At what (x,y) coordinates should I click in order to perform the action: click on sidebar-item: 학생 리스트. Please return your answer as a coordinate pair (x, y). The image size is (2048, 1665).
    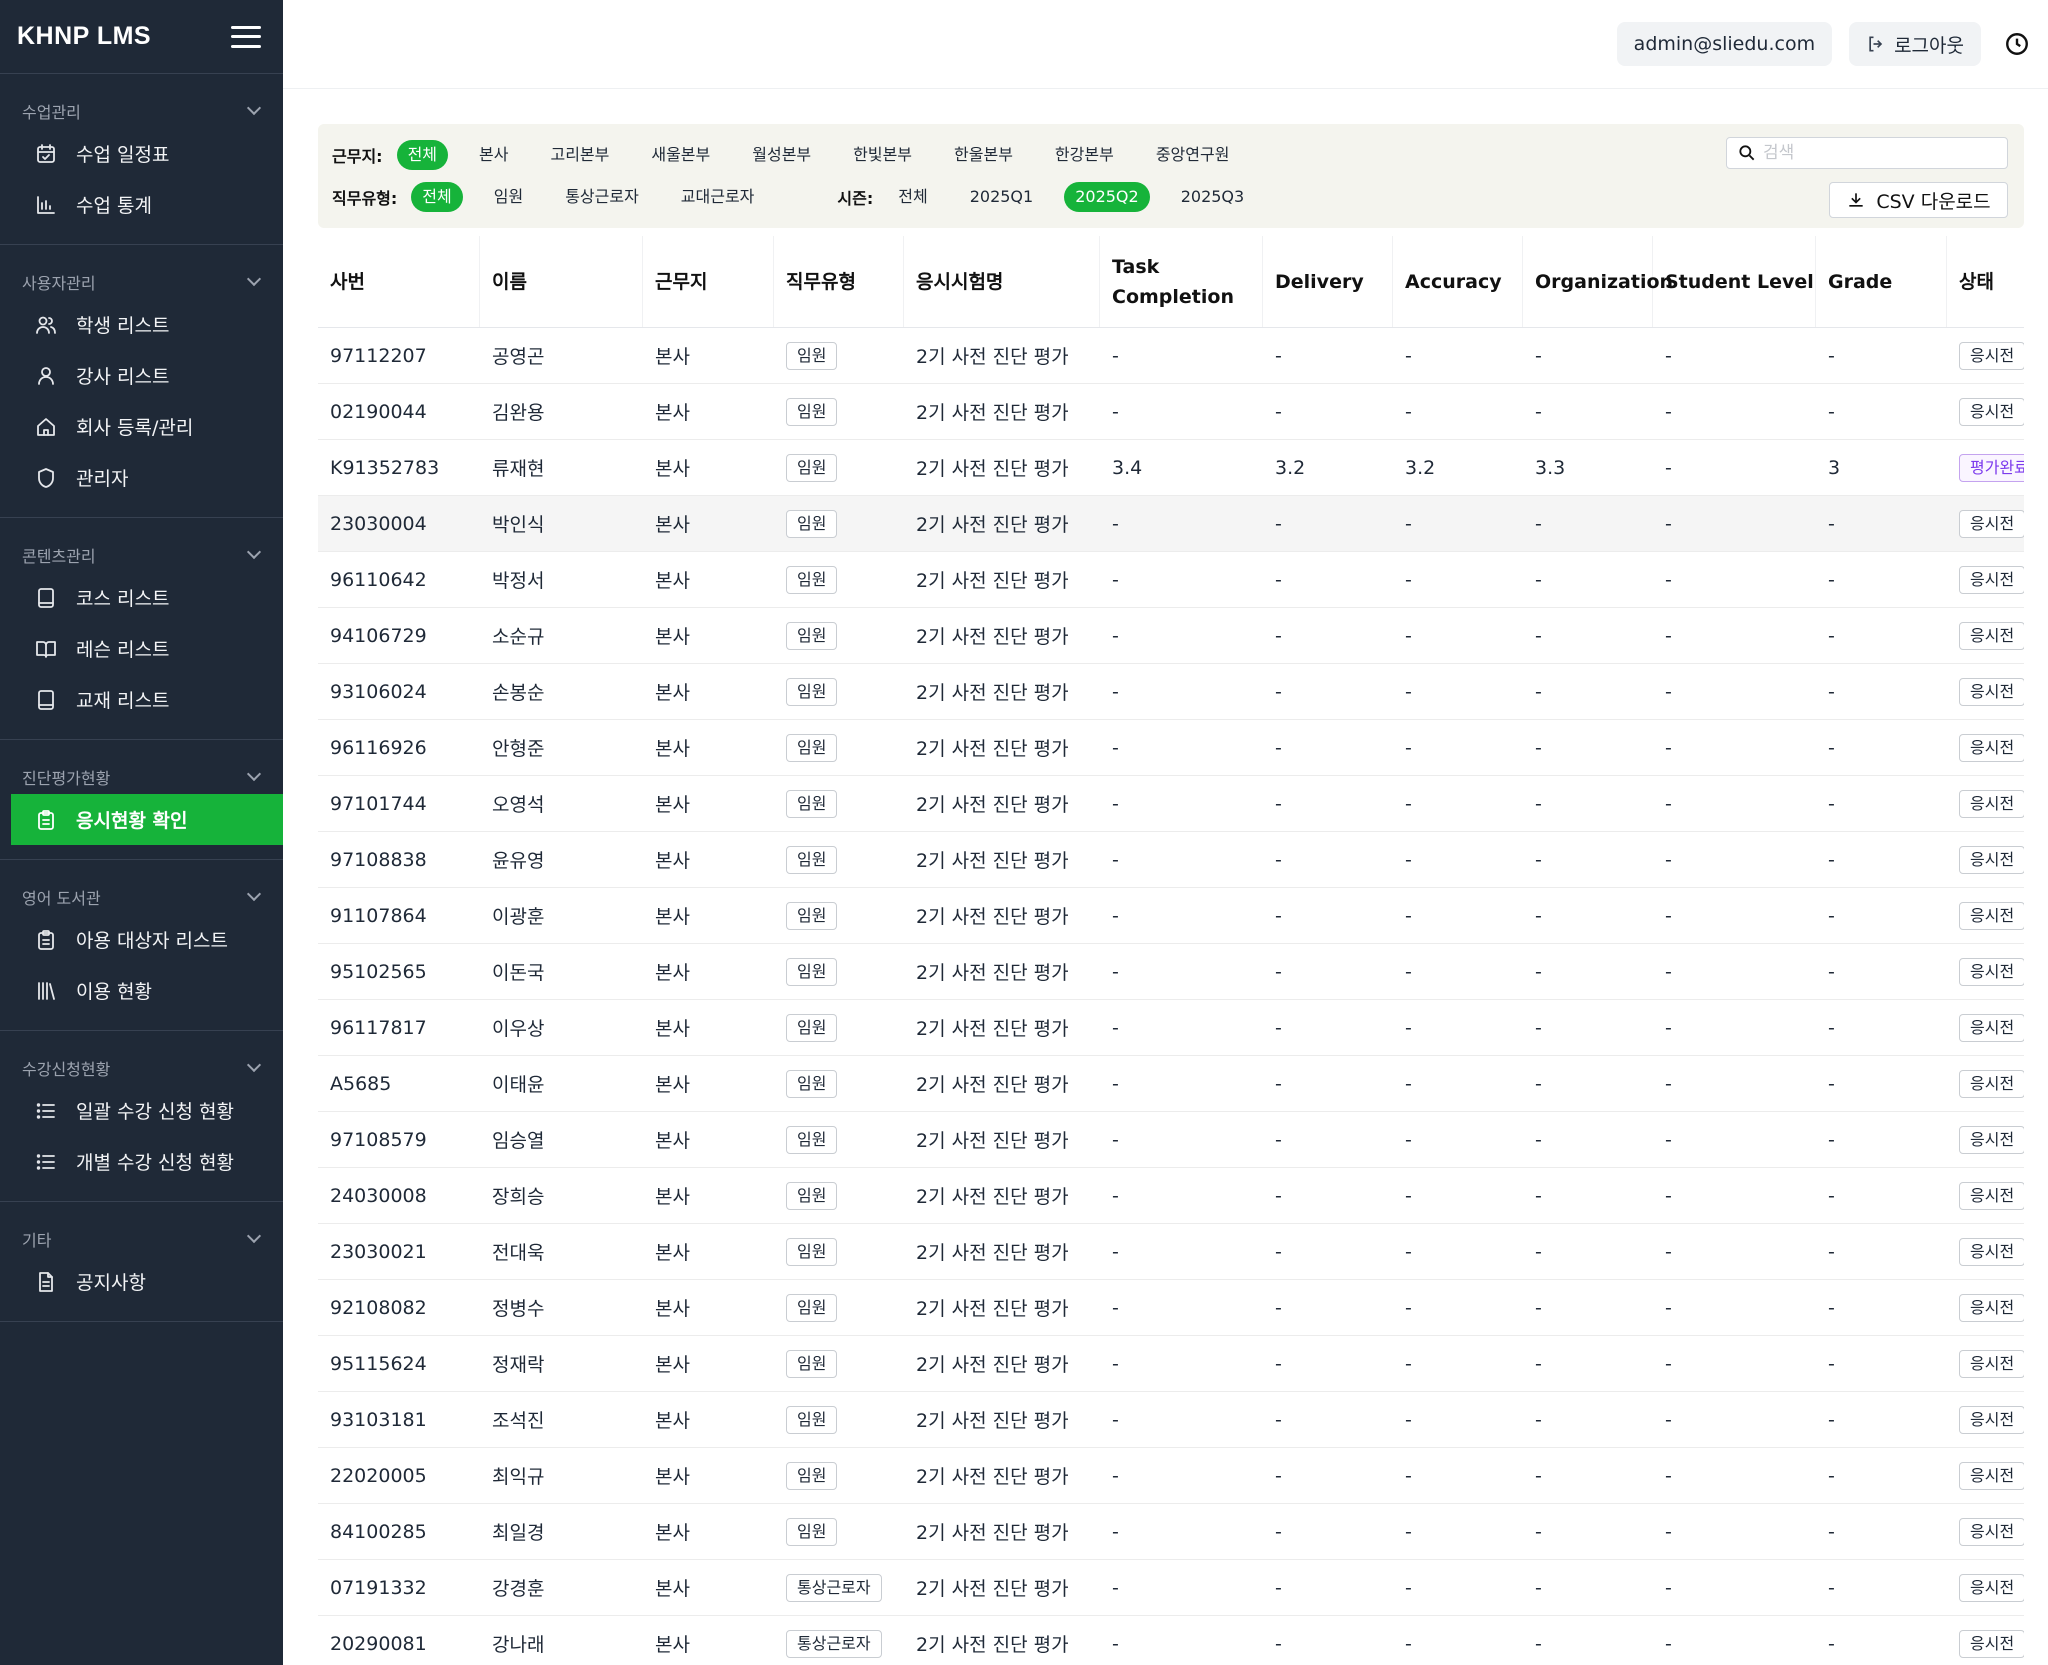
    Looking at the image, I should click on (141, 324).